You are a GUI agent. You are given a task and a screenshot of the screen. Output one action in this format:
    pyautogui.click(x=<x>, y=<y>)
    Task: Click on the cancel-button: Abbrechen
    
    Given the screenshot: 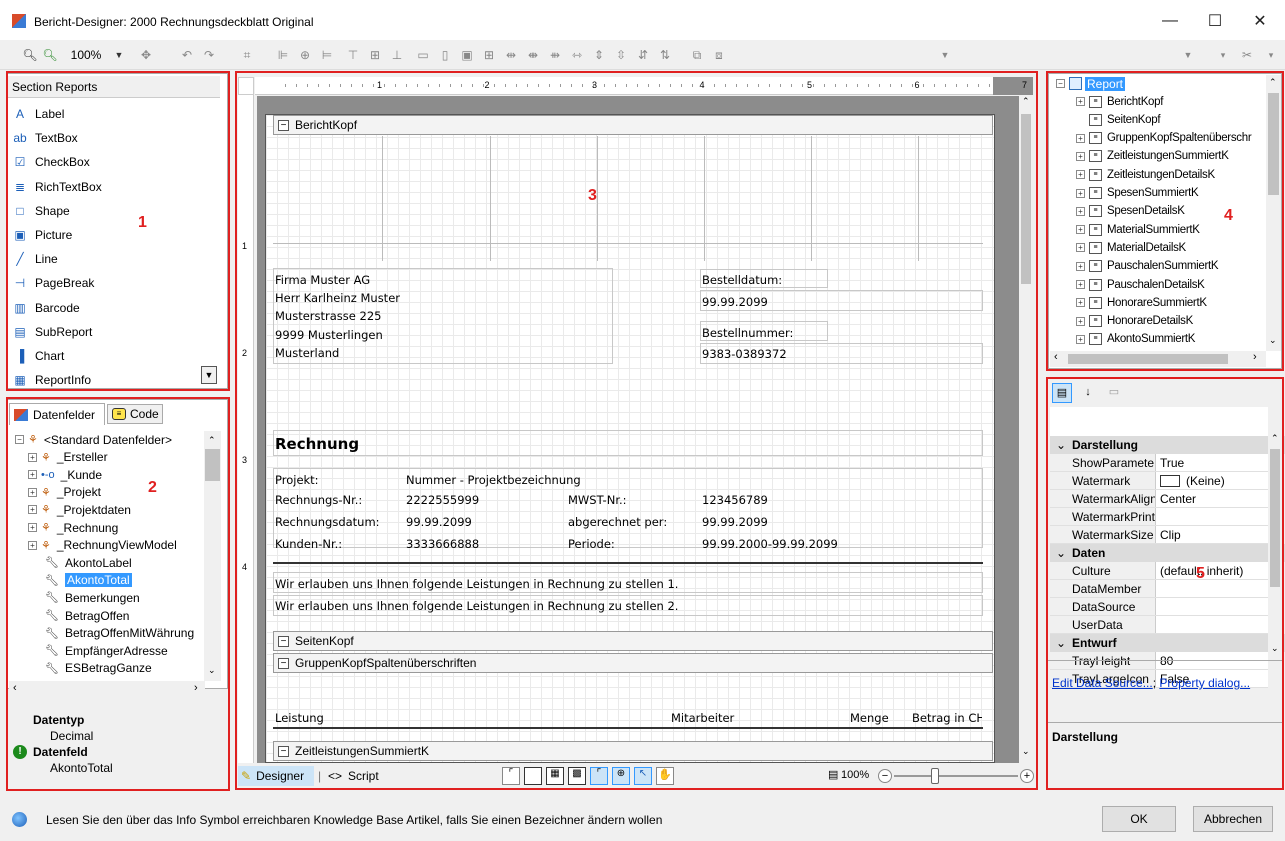 What is the action you would take?
    pyautogui.click(x=1233, y=819)
    